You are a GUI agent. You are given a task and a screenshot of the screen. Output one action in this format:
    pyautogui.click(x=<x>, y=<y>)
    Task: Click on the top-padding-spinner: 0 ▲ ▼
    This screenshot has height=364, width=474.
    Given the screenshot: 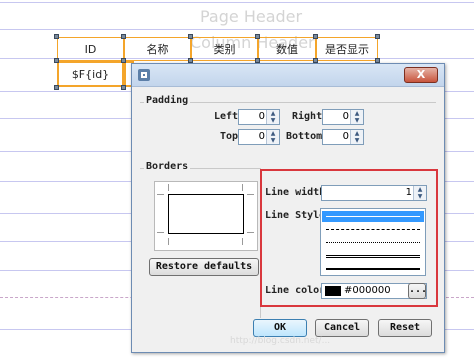 What is the action you would take?
    pyautogui.click(x=259, y=137)
    